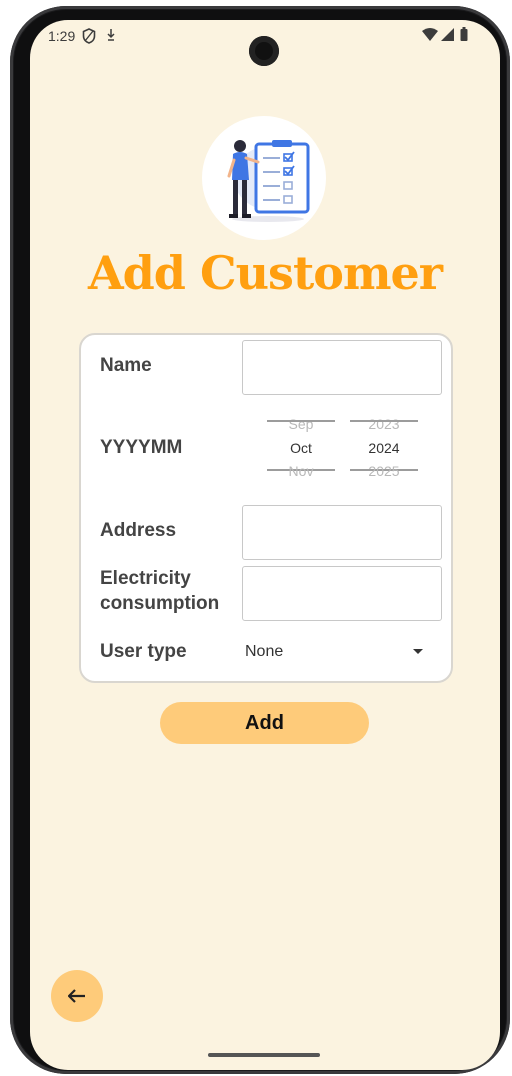 Image resolution: width=512 pixels, height=1076 pixels. Describe the element at coordinates (301, 448) in the screenshot. I see `month-selected: Oct` at that location.